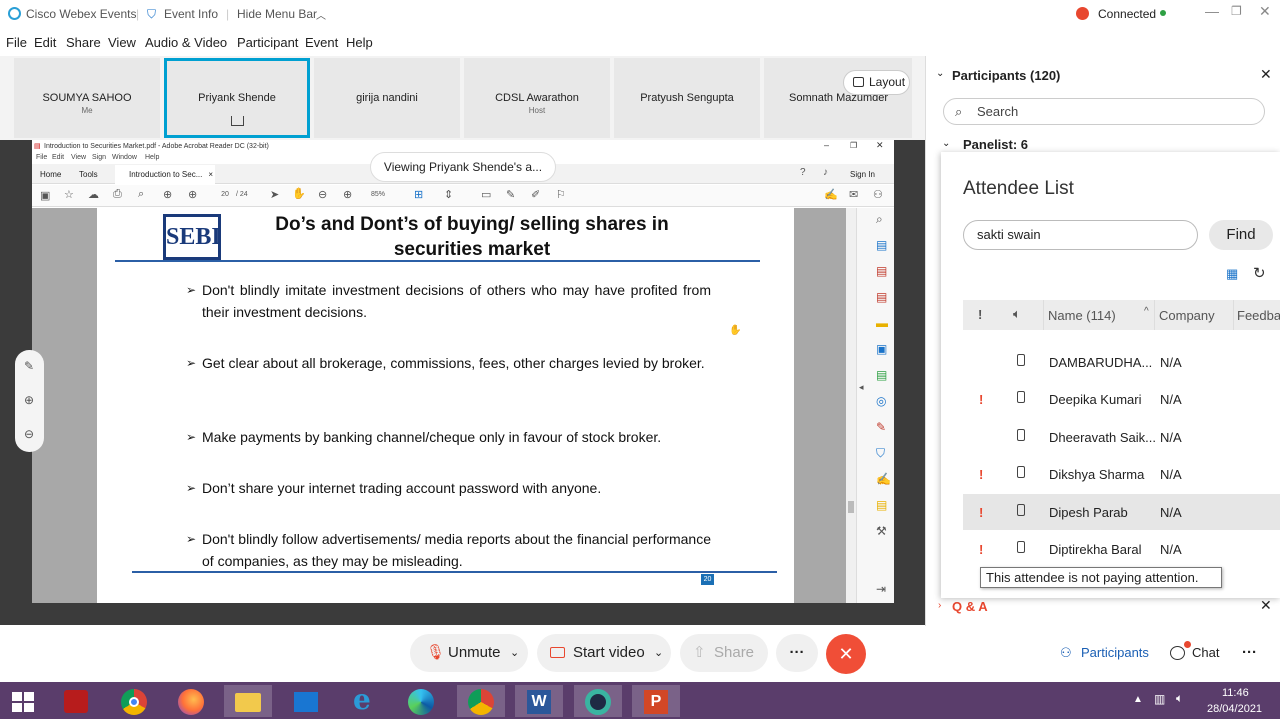 The height and width of the screenshot is (719, 1280). Describe the element at coordinates (1138, 699) in the screenshot. I see `tray-chevron-icon: ▲` at that location.